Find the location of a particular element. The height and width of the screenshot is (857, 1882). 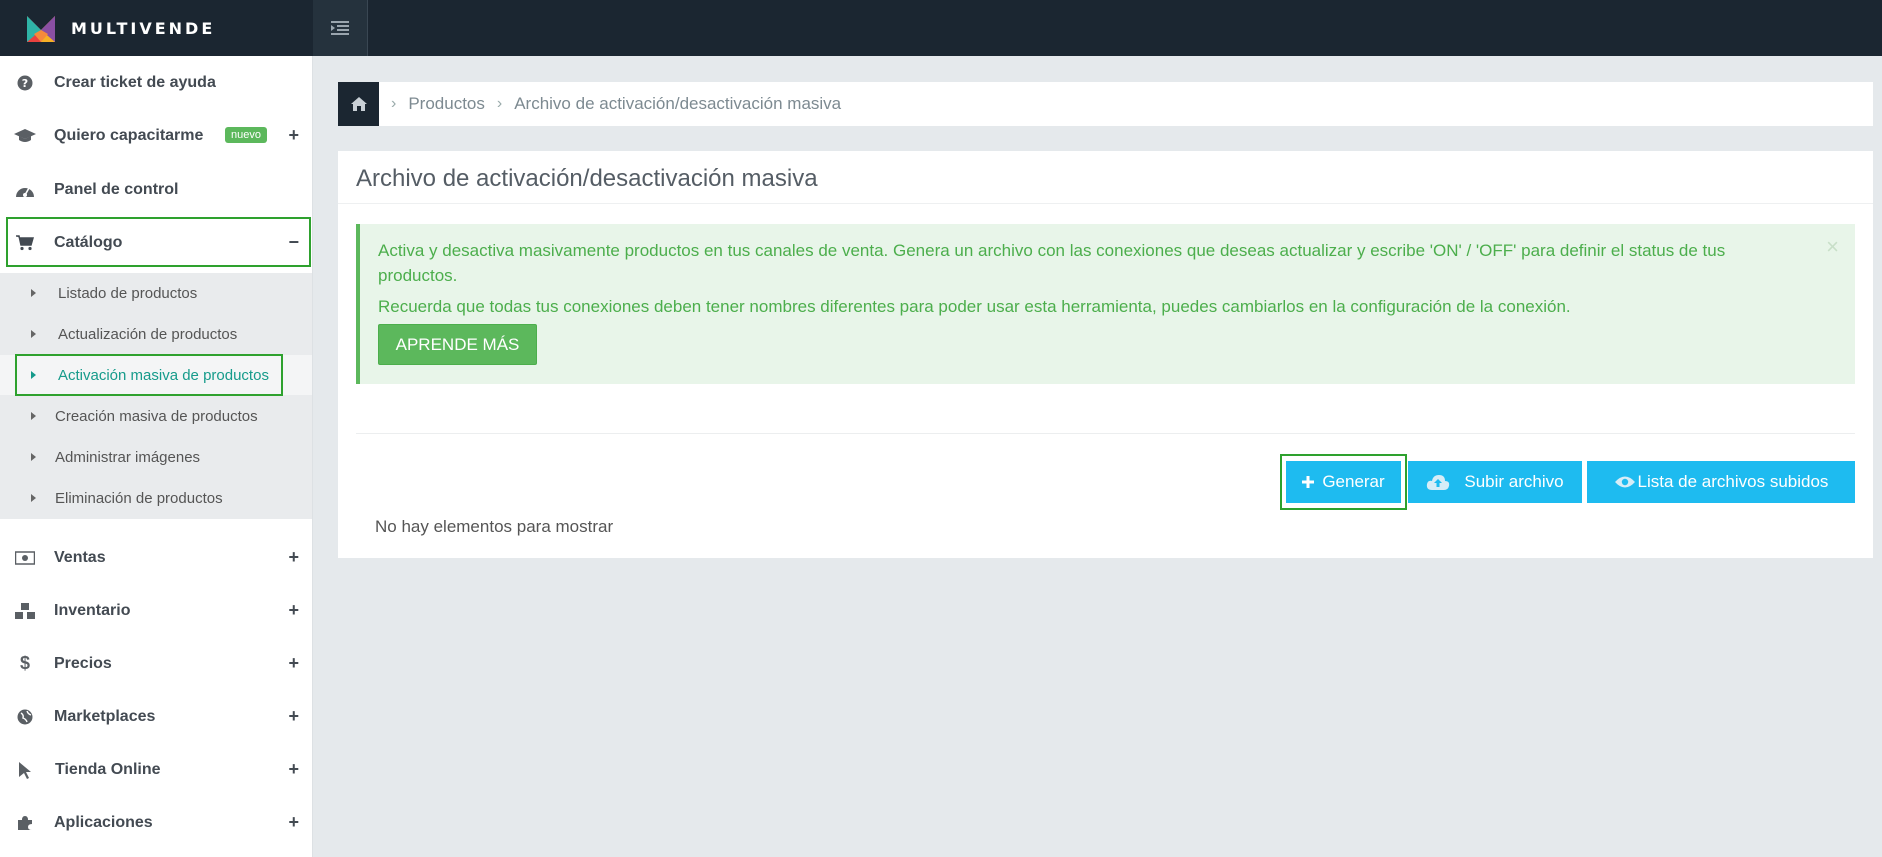

shopping-cart-icon is located at coordinates (25, 243).